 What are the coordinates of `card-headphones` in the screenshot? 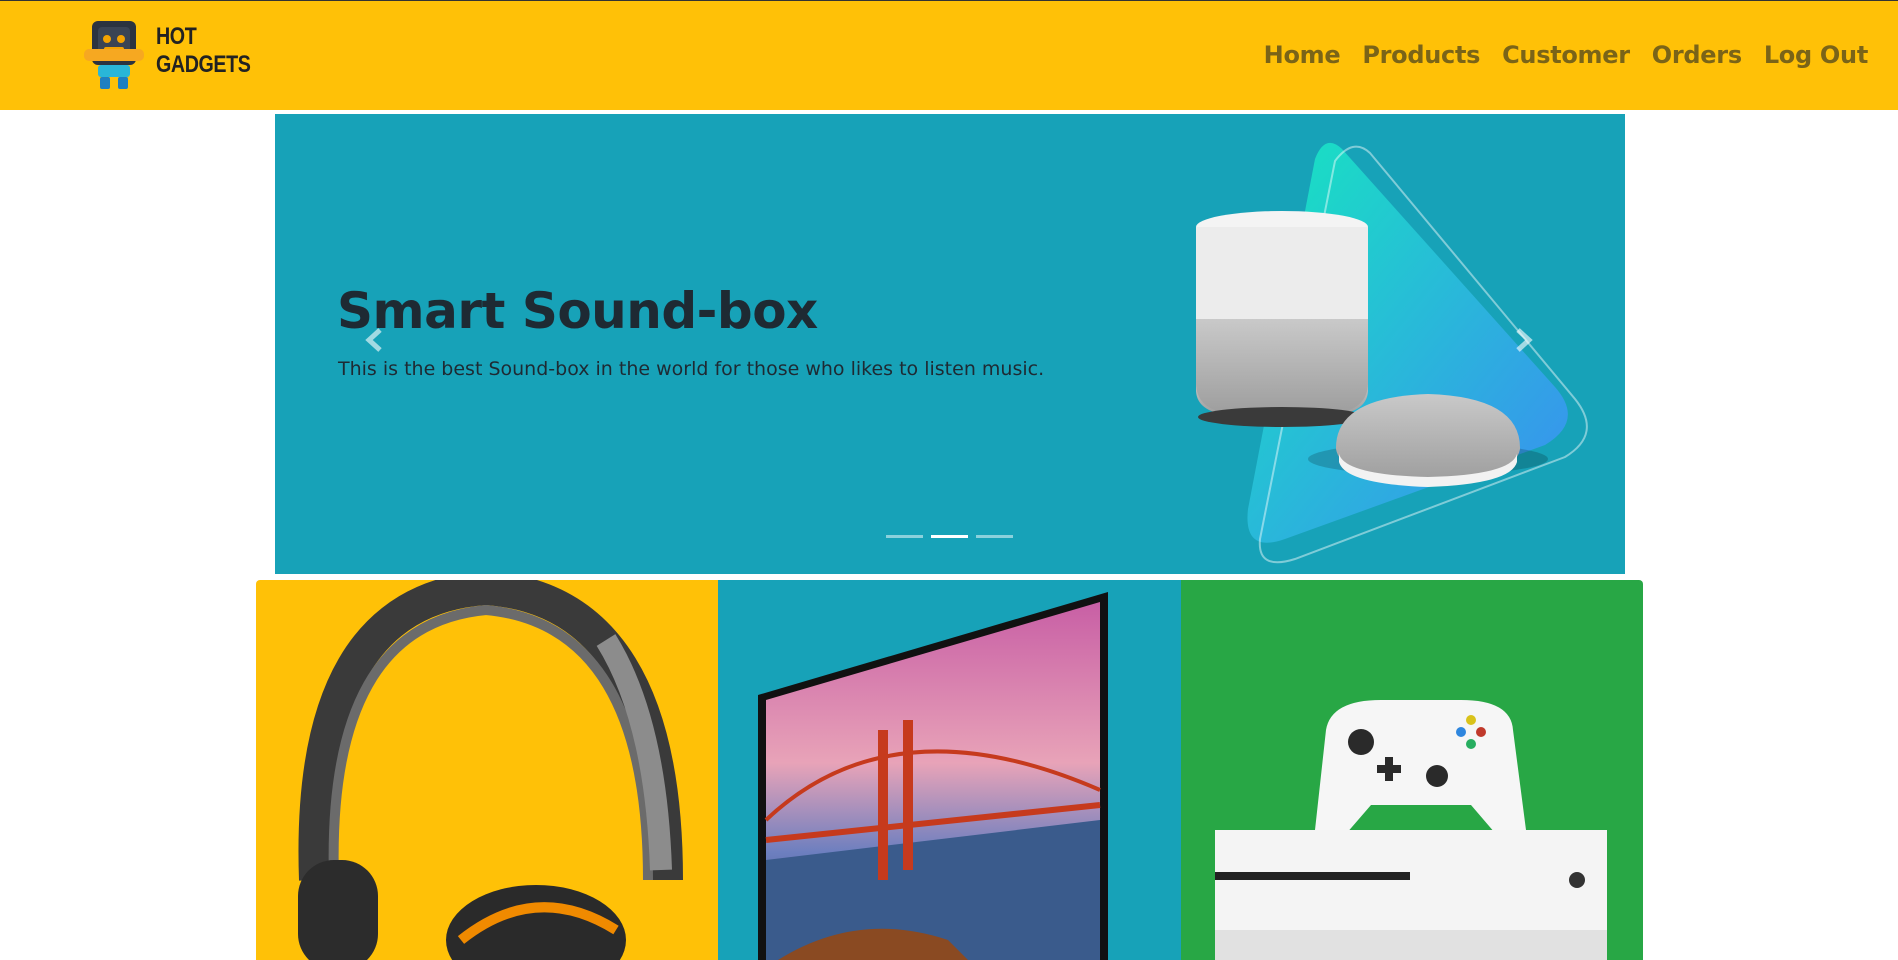 It's located at (487, 770).